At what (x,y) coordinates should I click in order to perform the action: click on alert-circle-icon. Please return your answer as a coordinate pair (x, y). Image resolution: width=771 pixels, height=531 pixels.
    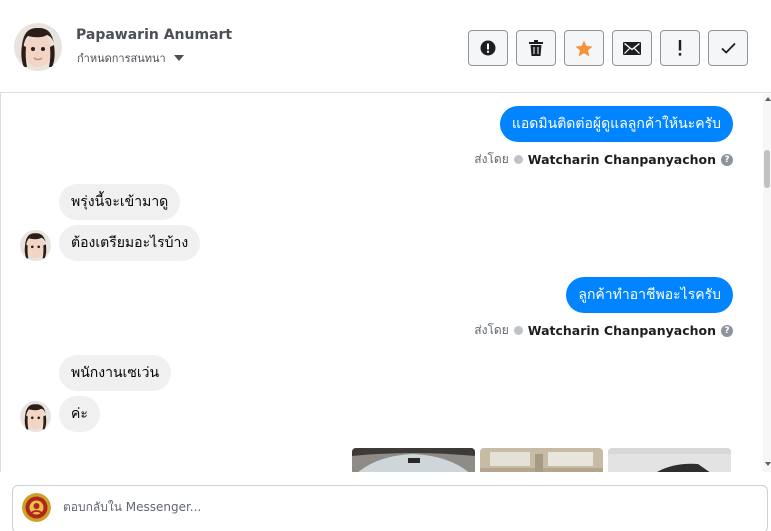
    Looking at the image, I should click on (488, 48).